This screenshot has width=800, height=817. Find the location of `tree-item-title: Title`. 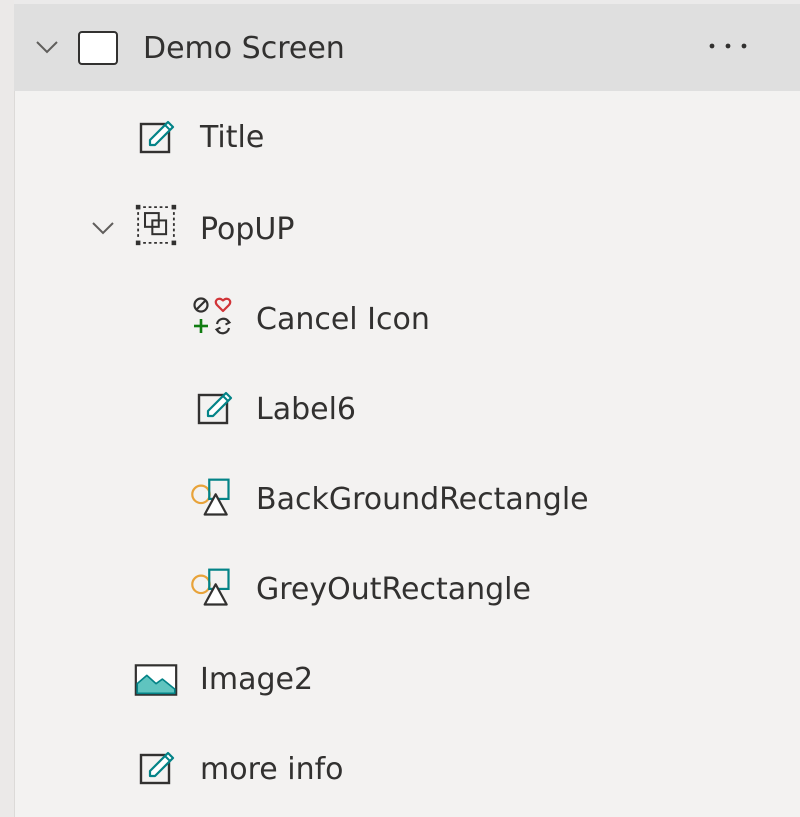

tree-item-title: Title is located at coordinates (407, 138).